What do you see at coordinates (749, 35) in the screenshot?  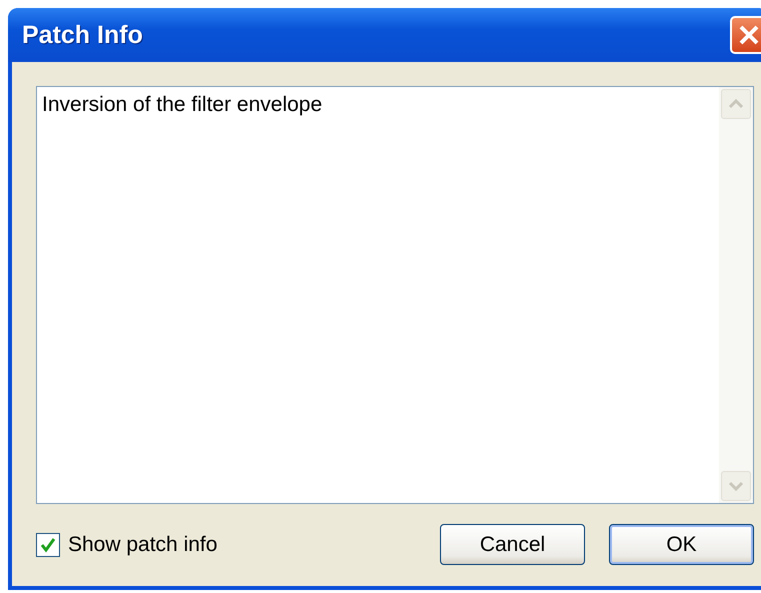 I see `close-icon` at bounding box center [749, 35].